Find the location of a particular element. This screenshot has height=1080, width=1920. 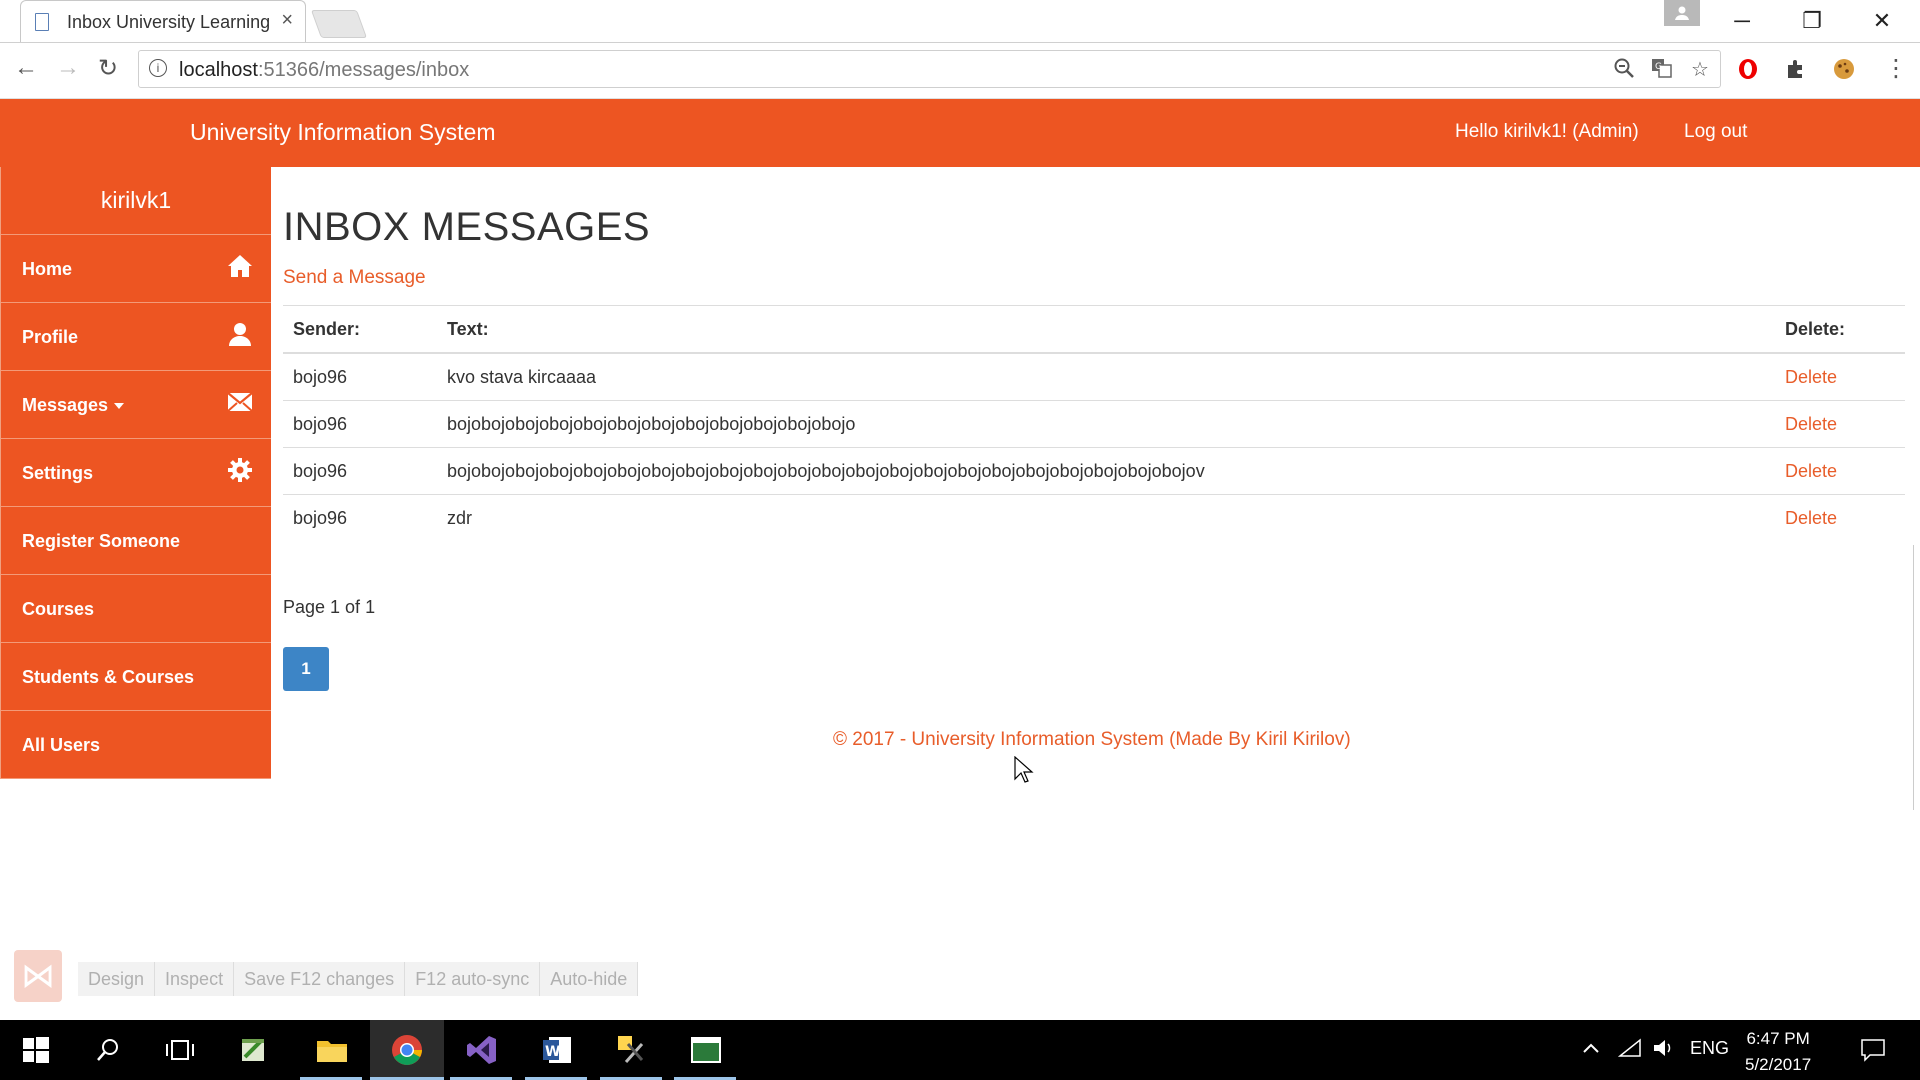

sidebar-item-students-courses: Students & Courses is located at coordinates (136, 677).